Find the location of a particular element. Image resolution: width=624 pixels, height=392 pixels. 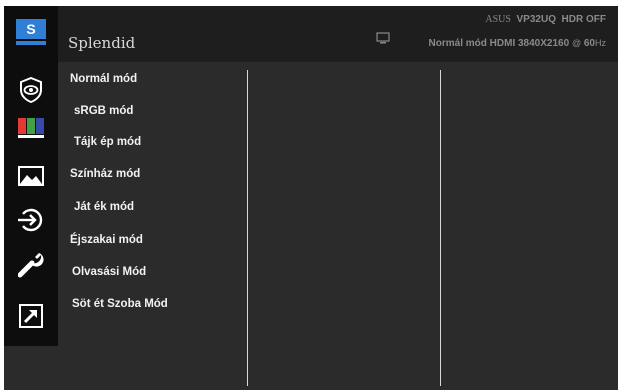

shortcut-arrow-icon is located at coordinates (31, 316).